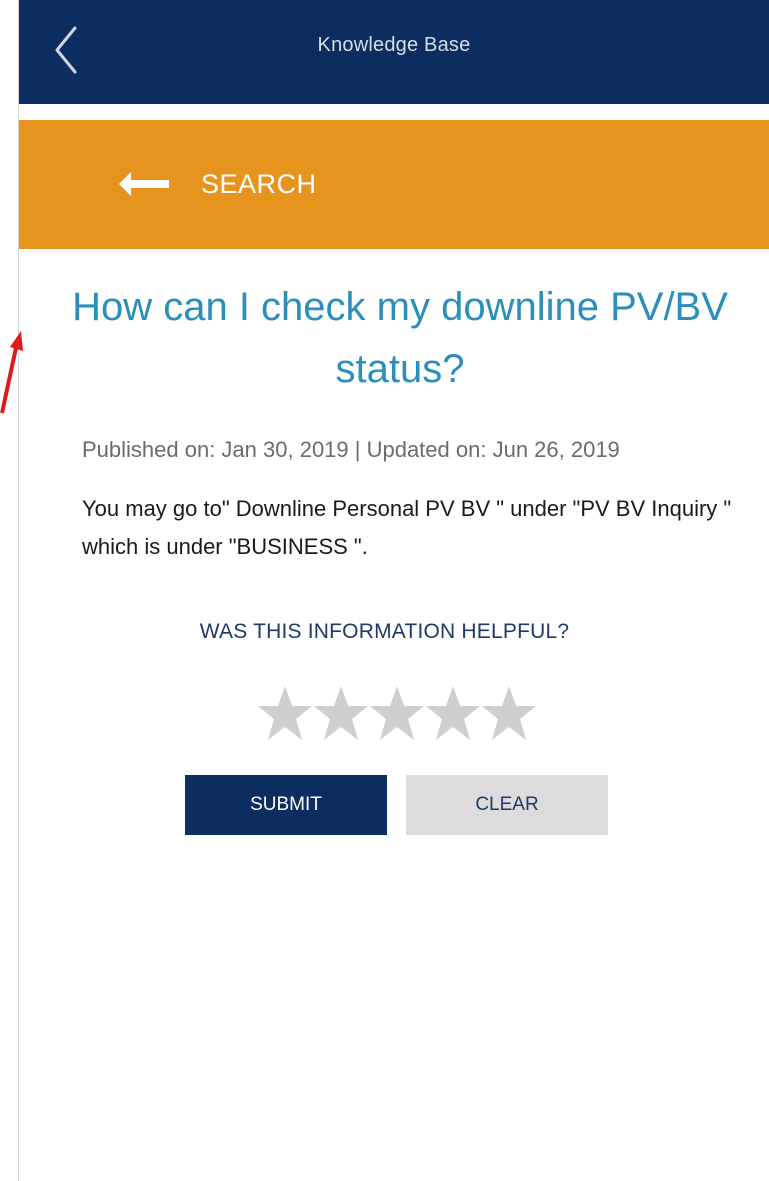 This screenshot has height=1181, width=769. I want to click on star-rating, so click(397, 713).